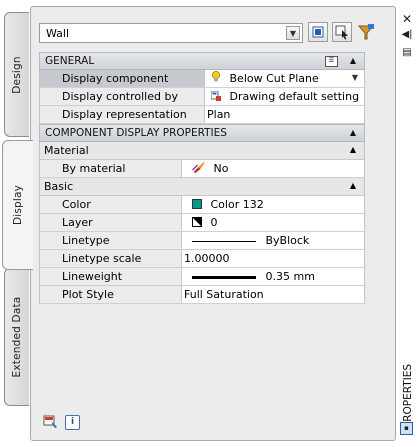  I want to click on tab-design: Design, so click(16, 74).